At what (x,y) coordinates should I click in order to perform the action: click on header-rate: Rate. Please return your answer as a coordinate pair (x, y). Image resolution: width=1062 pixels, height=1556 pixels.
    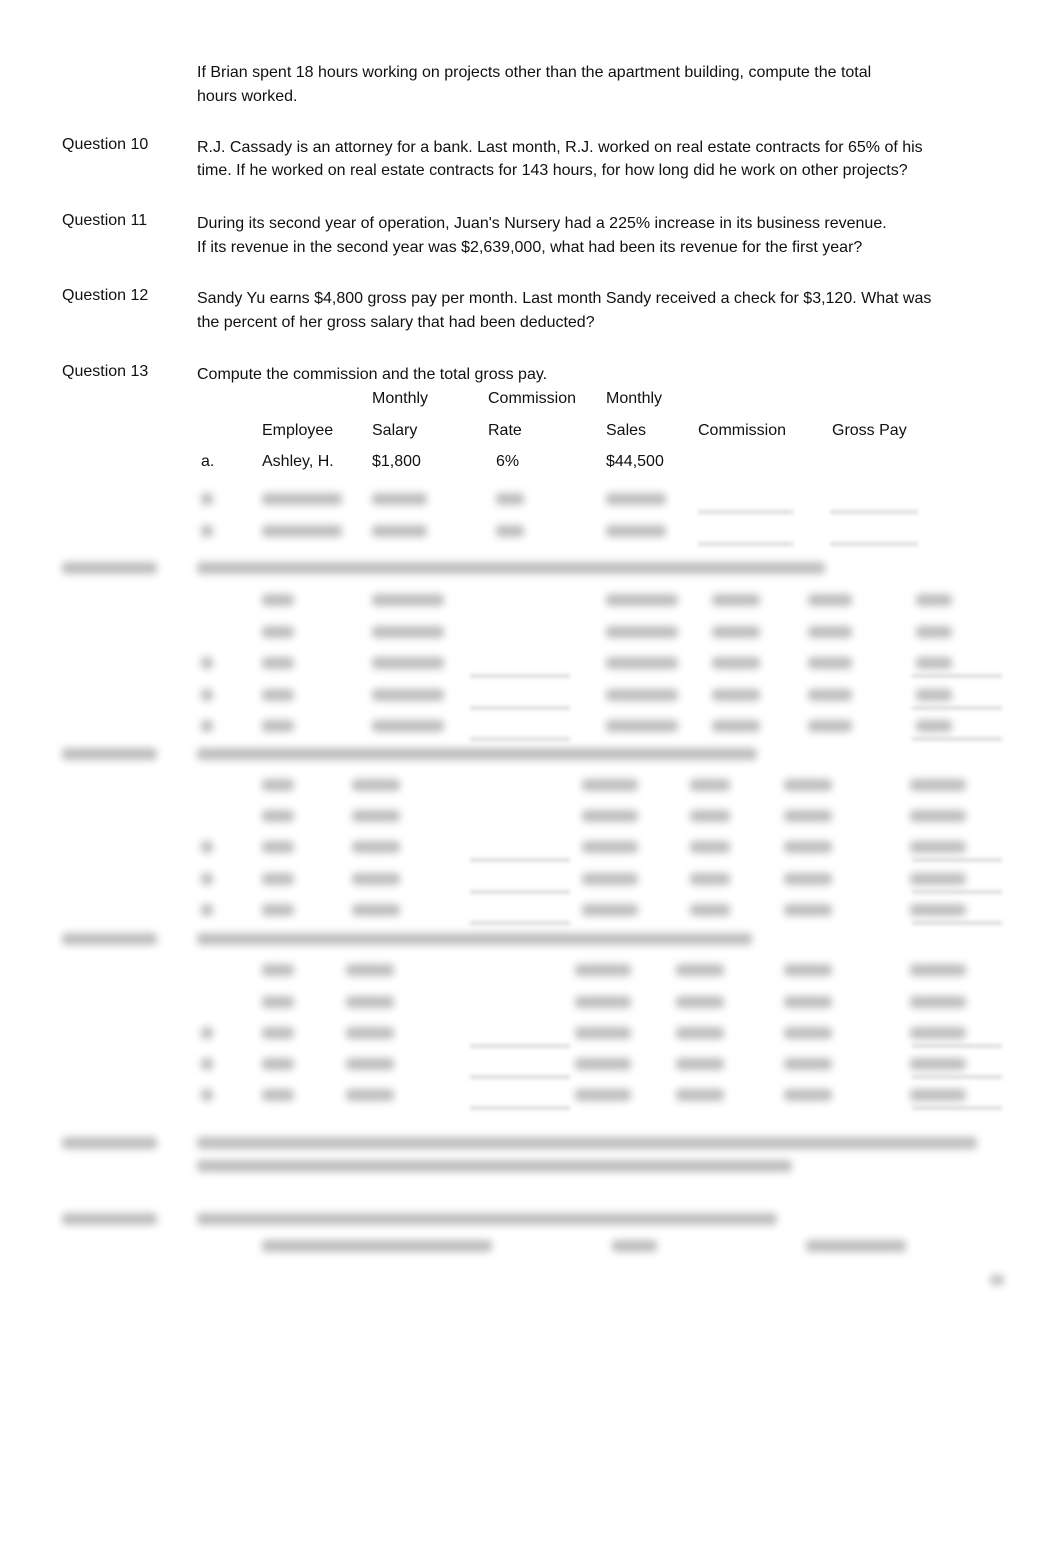
    Looking at the image, I should click on (505, 430).